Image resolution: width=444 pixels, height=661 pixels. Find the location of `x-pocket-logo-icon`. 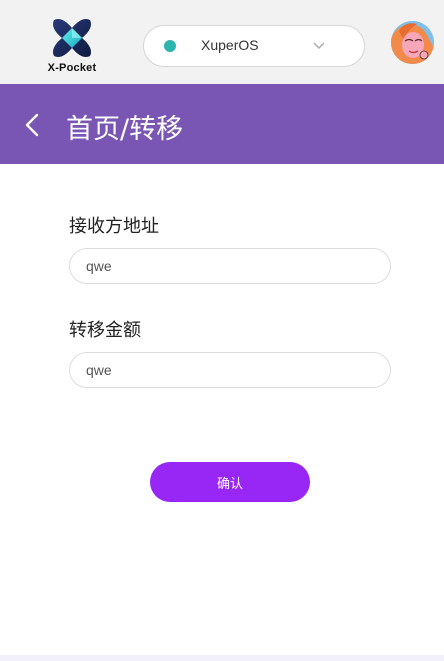

x-pocket-logo-icon is located at coordinates (72, 38).